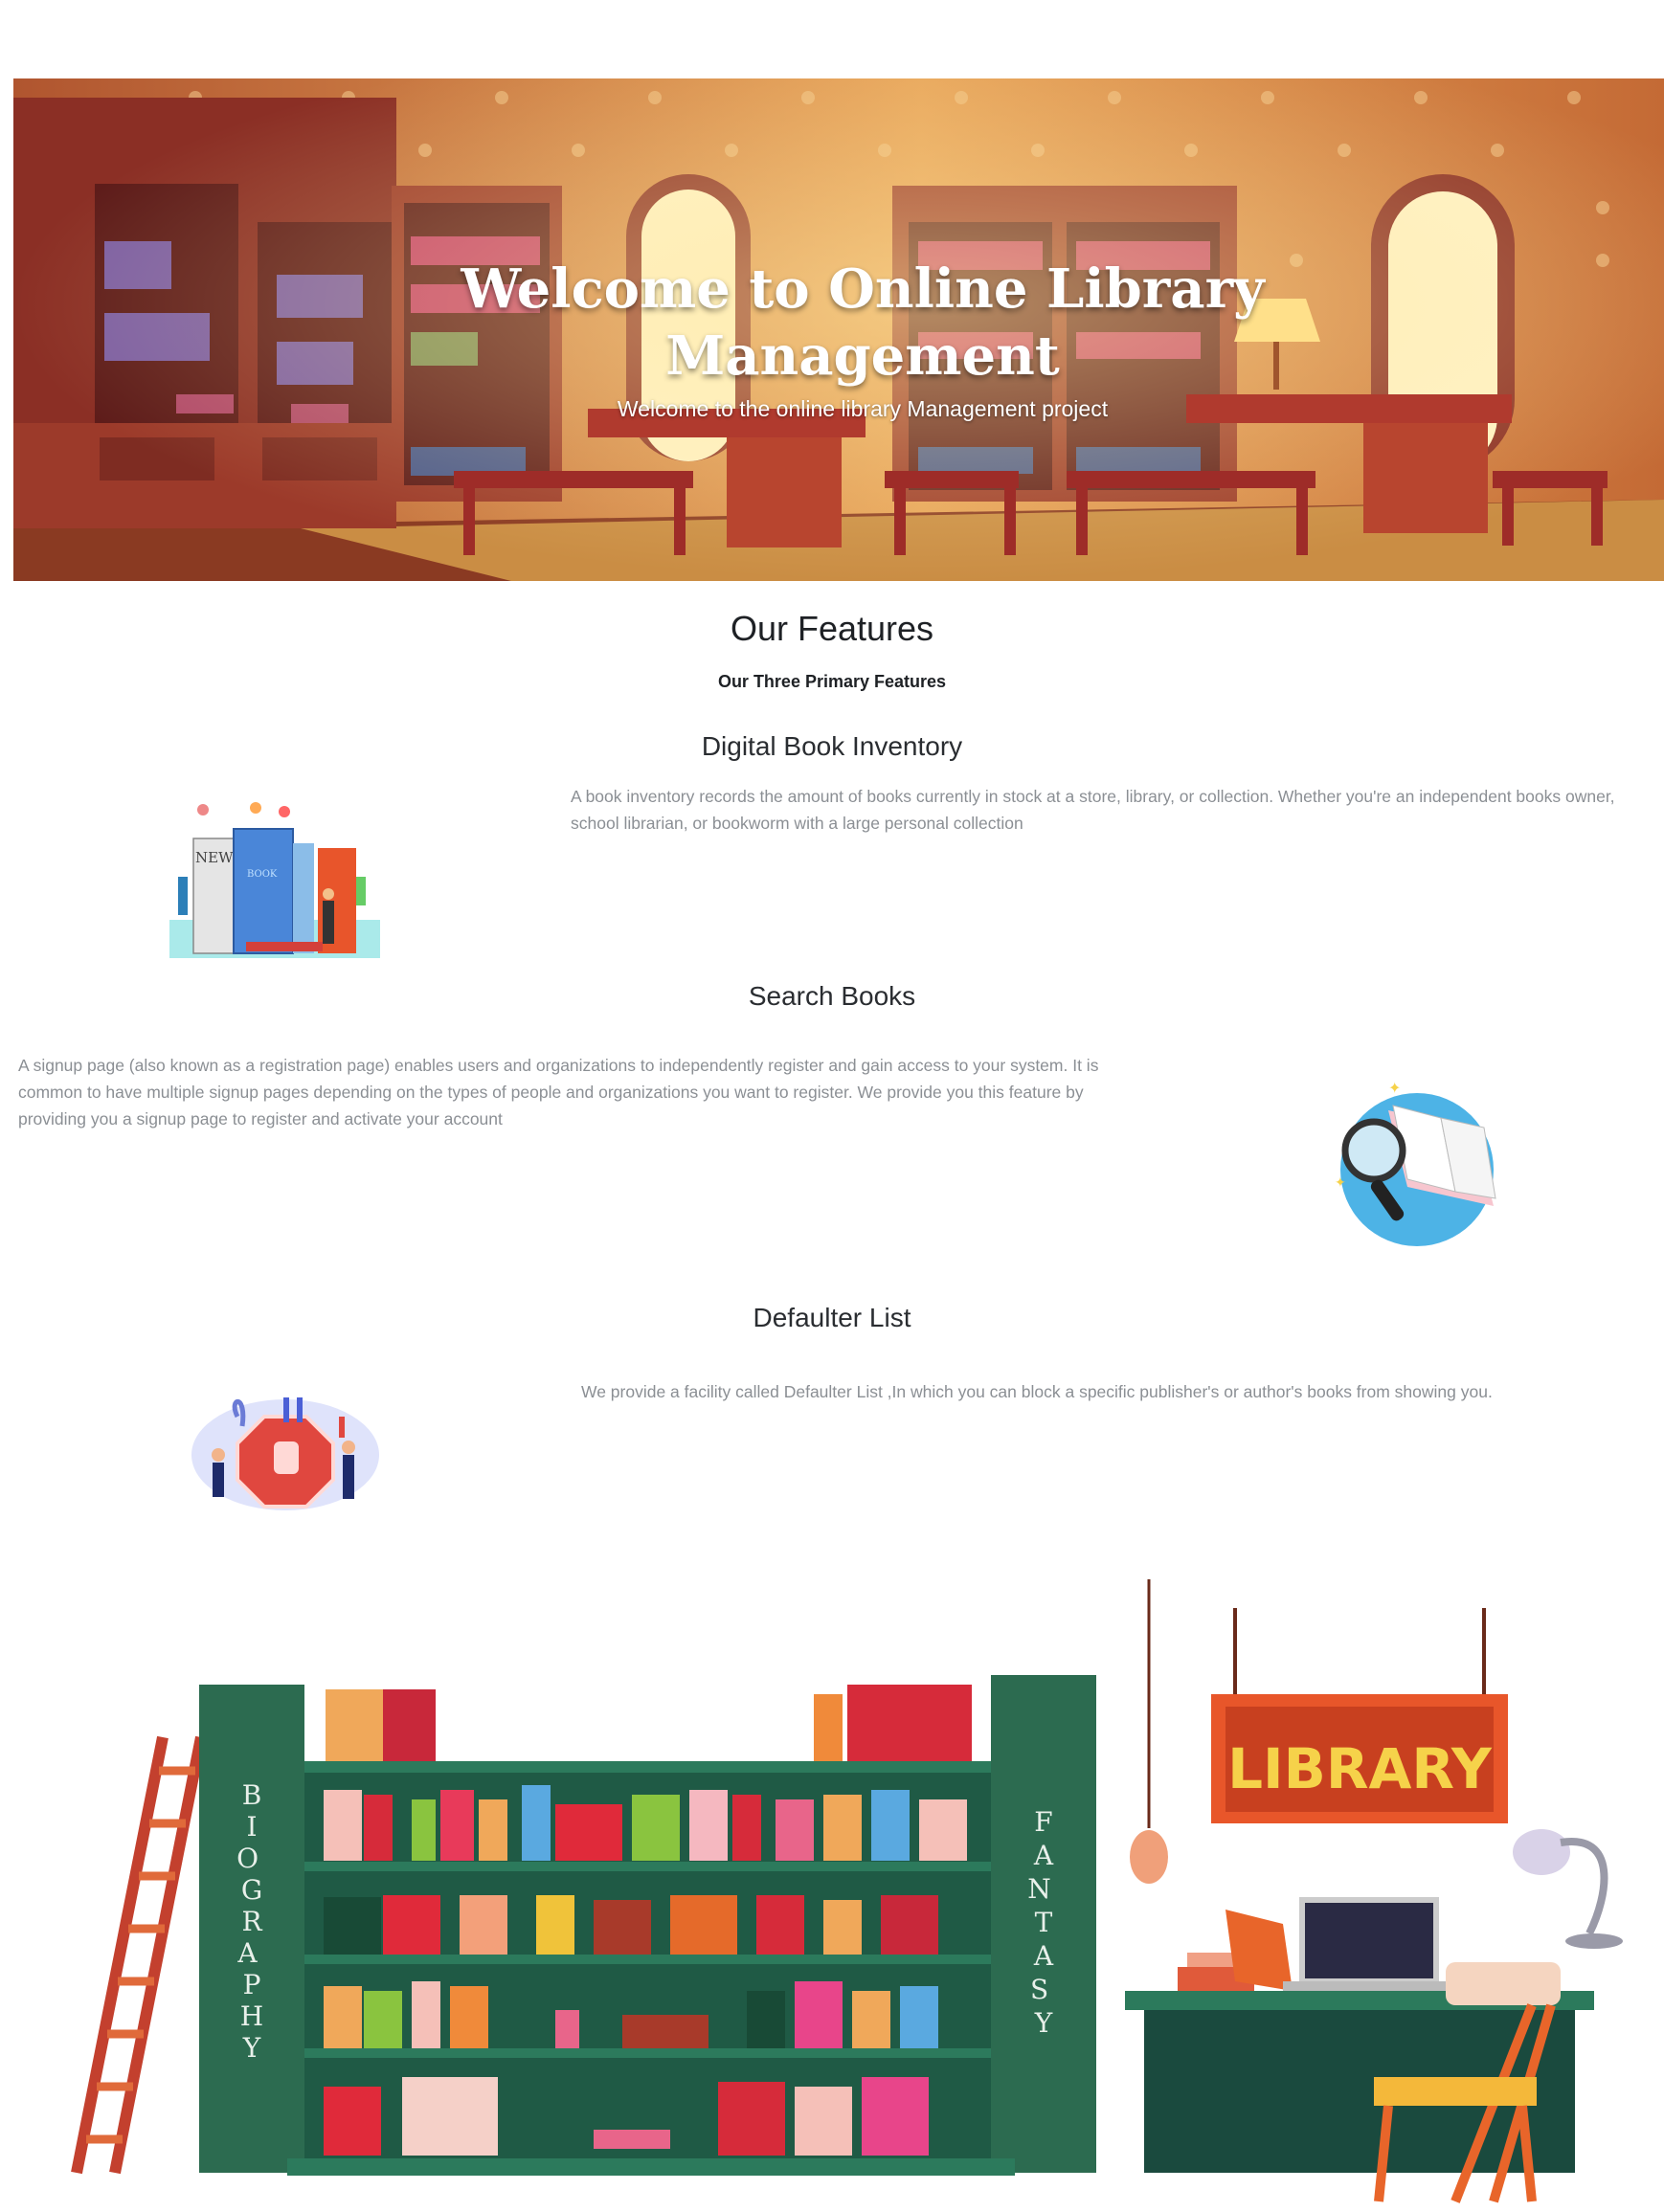 The width and height of the screenshot is (1664, 2212). I want to click on hero-title: Welcome to Online Library Management, so click(863, 322).